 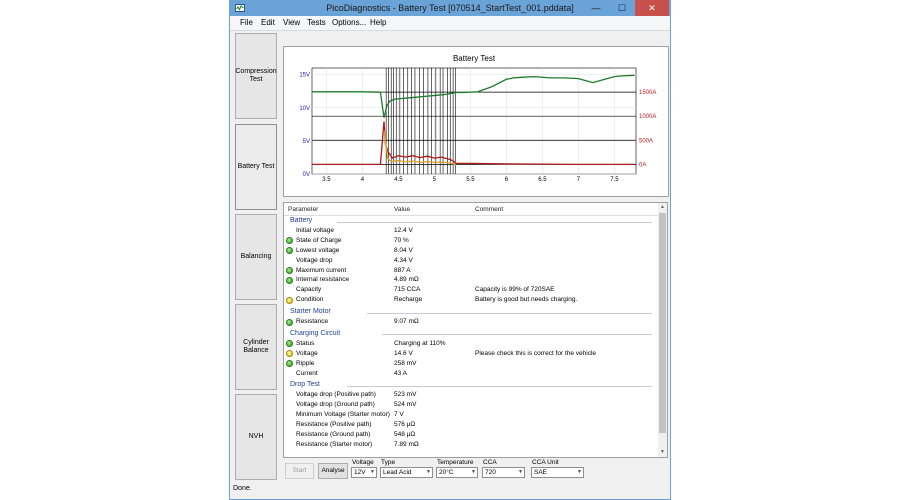 I want to click on voltage-chevron-down-icon: ▼, so click(x=372, y=472).